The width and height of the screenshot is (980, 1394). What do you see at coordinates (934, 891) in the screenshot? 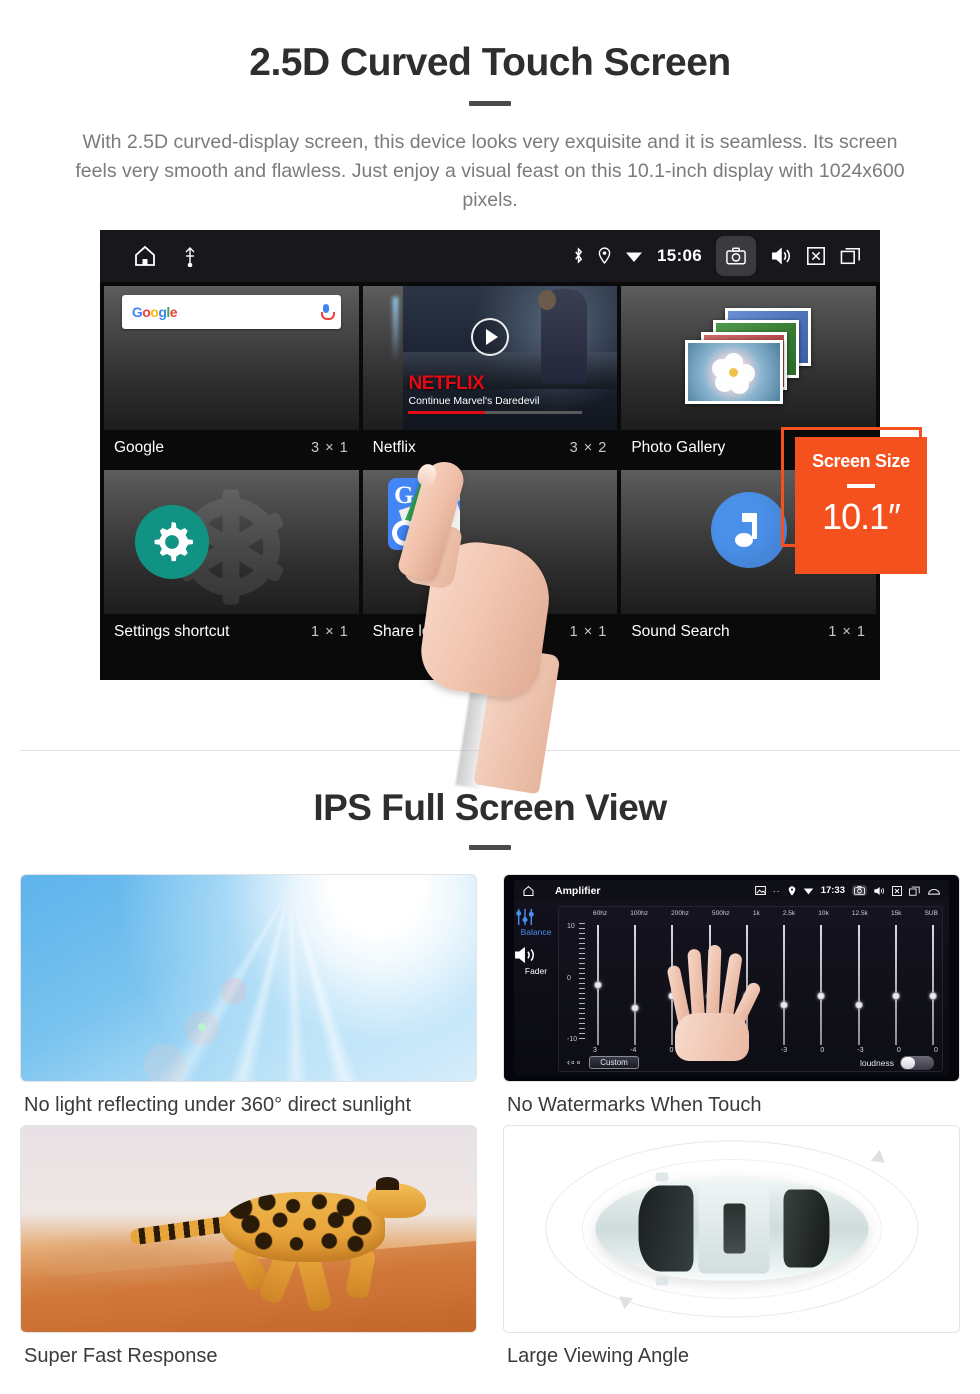
I see `back-icon` at bounding box center [934, 891].